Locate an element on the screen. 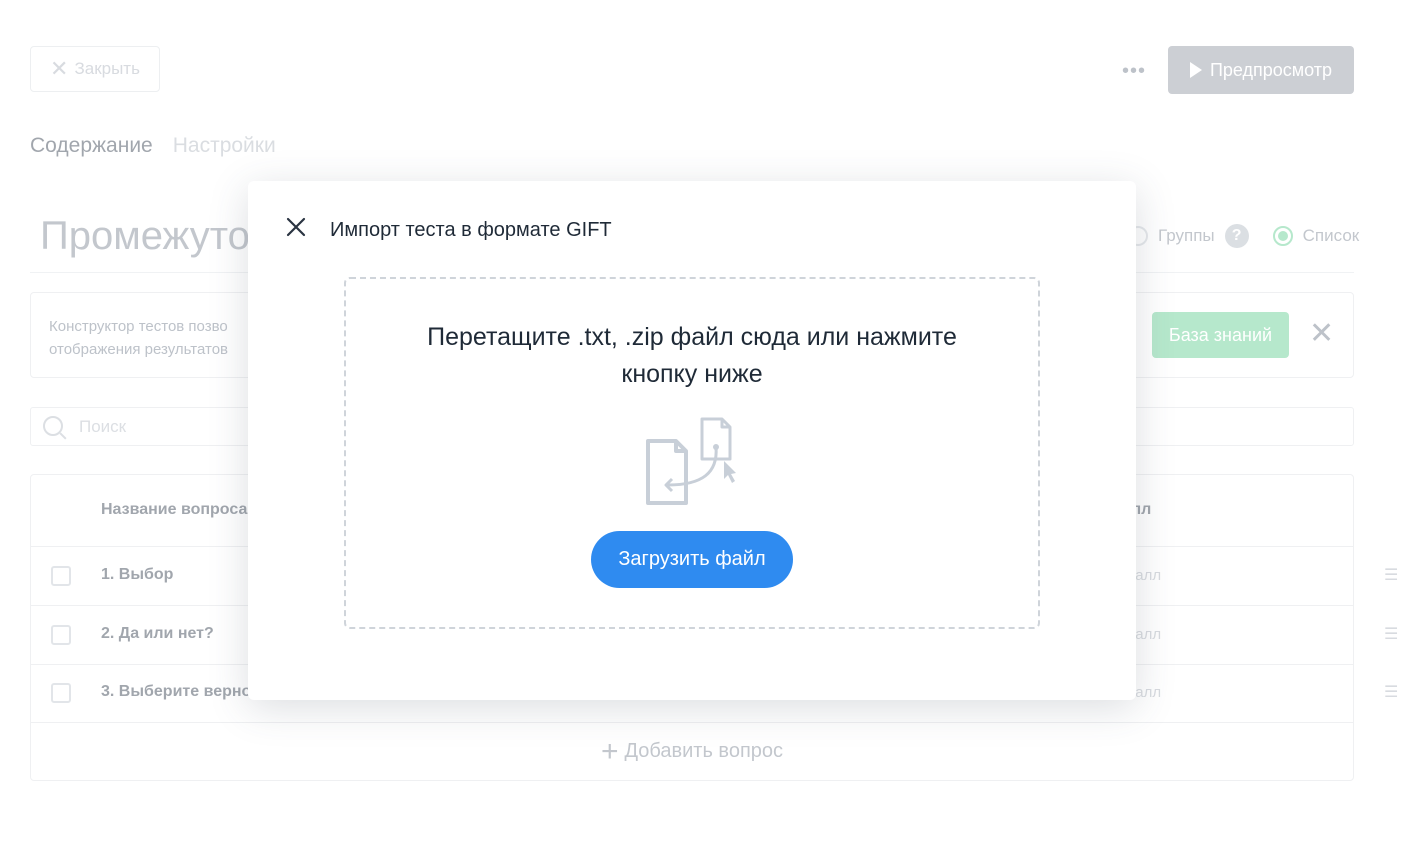  upload-file-button: Загрузить файл is located at coordinates (692, 559).